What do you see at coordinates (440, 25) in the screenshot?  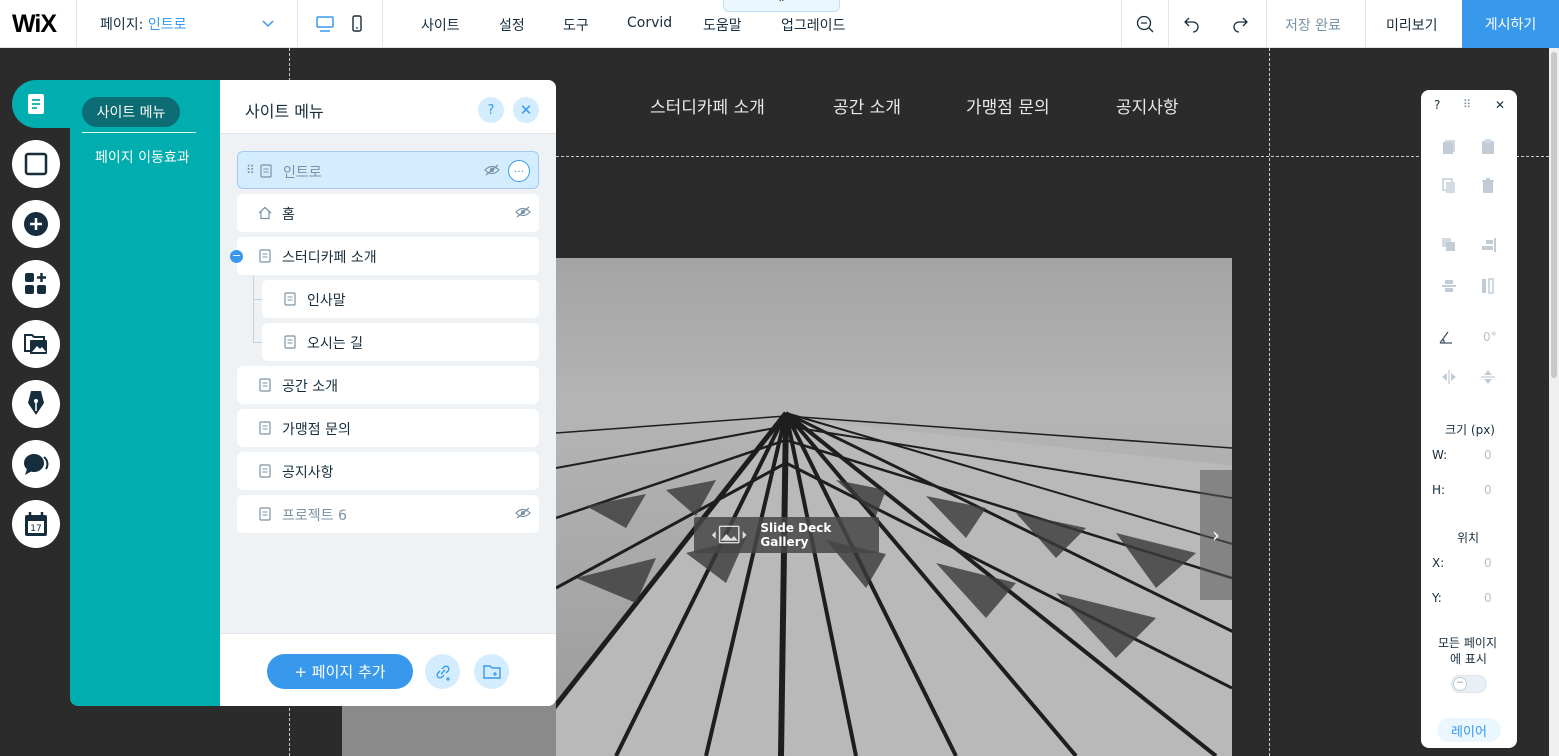 I see `menu-site: 사이트` at bounding box center [440, 25].